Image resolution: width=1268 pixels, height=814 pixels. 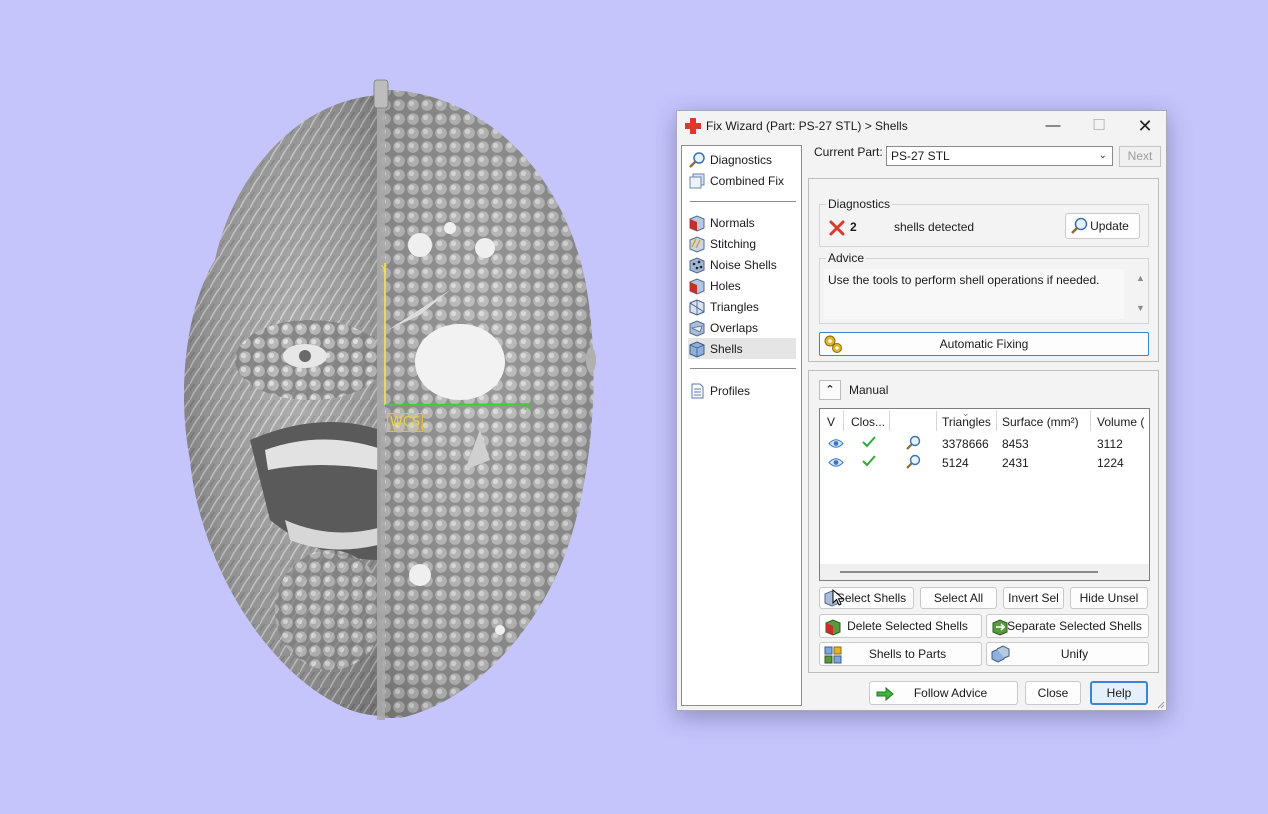 What do you see at coordinates (742, 327) in the screenshot?
I see `nav-item-overlaps: Overlaps` at bounding box center [742, 327].